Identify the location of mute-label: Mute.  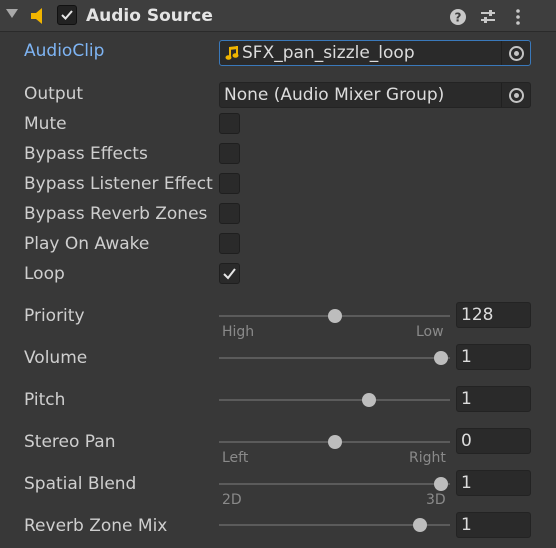
(45, 124).